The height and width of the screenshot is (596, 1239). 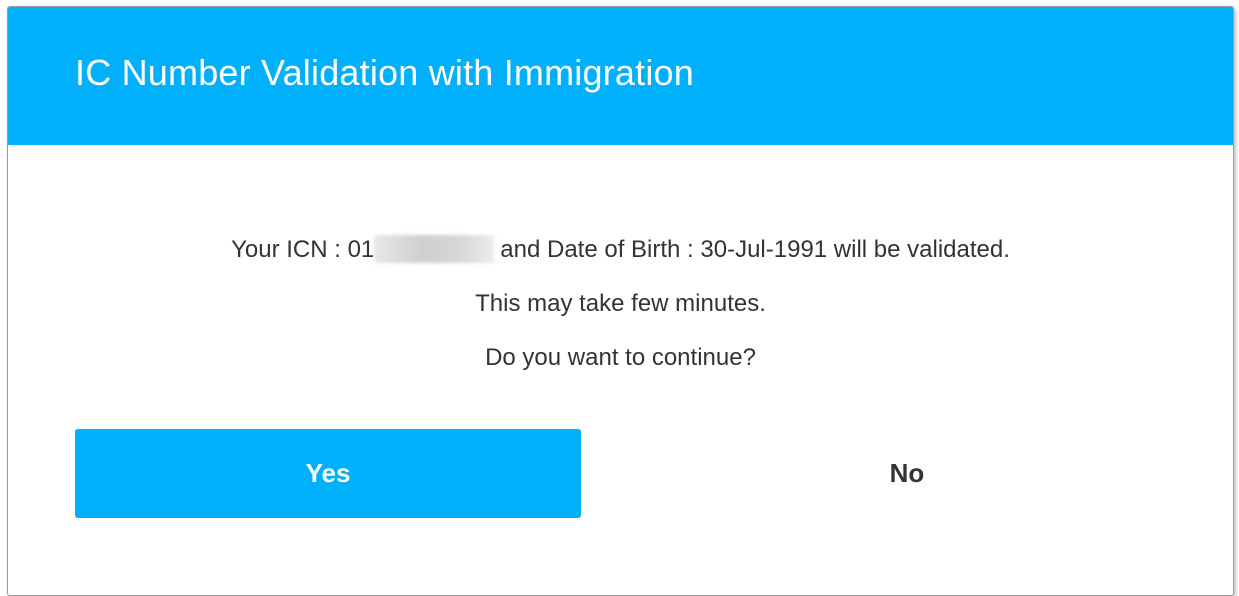 What do you see at coordinates (620, 357) in the screenshot?
I see `message-line-question: Do you want to continue?` at bounding box center [620, 357].